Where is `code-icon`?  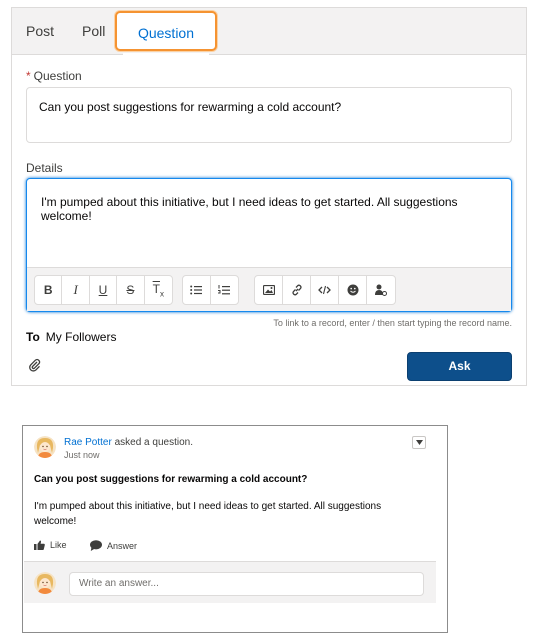
code-icon is located at coordinates (324, 290).